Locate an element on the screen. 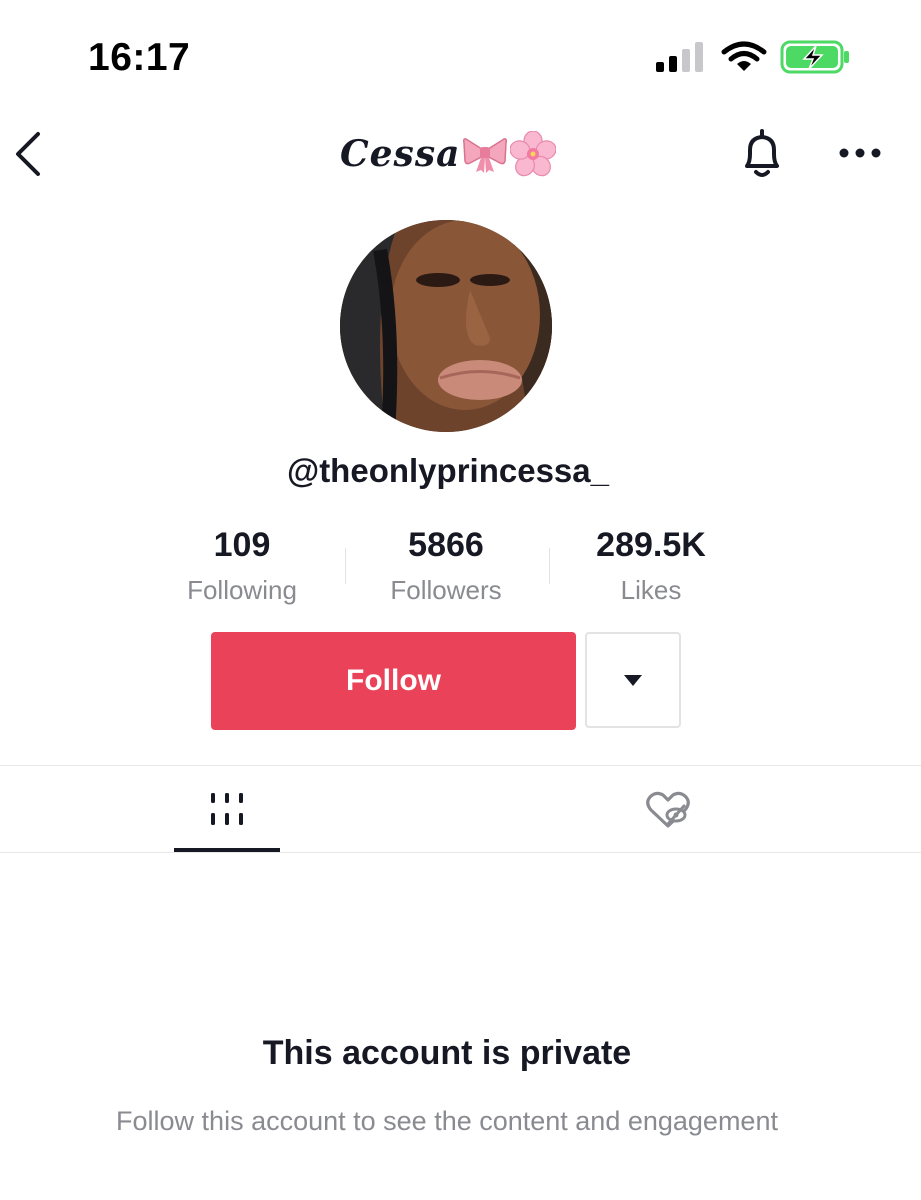 This screenshot has width=921, height=1200. suggested-accounts-button is located at coordinates (633, 680).